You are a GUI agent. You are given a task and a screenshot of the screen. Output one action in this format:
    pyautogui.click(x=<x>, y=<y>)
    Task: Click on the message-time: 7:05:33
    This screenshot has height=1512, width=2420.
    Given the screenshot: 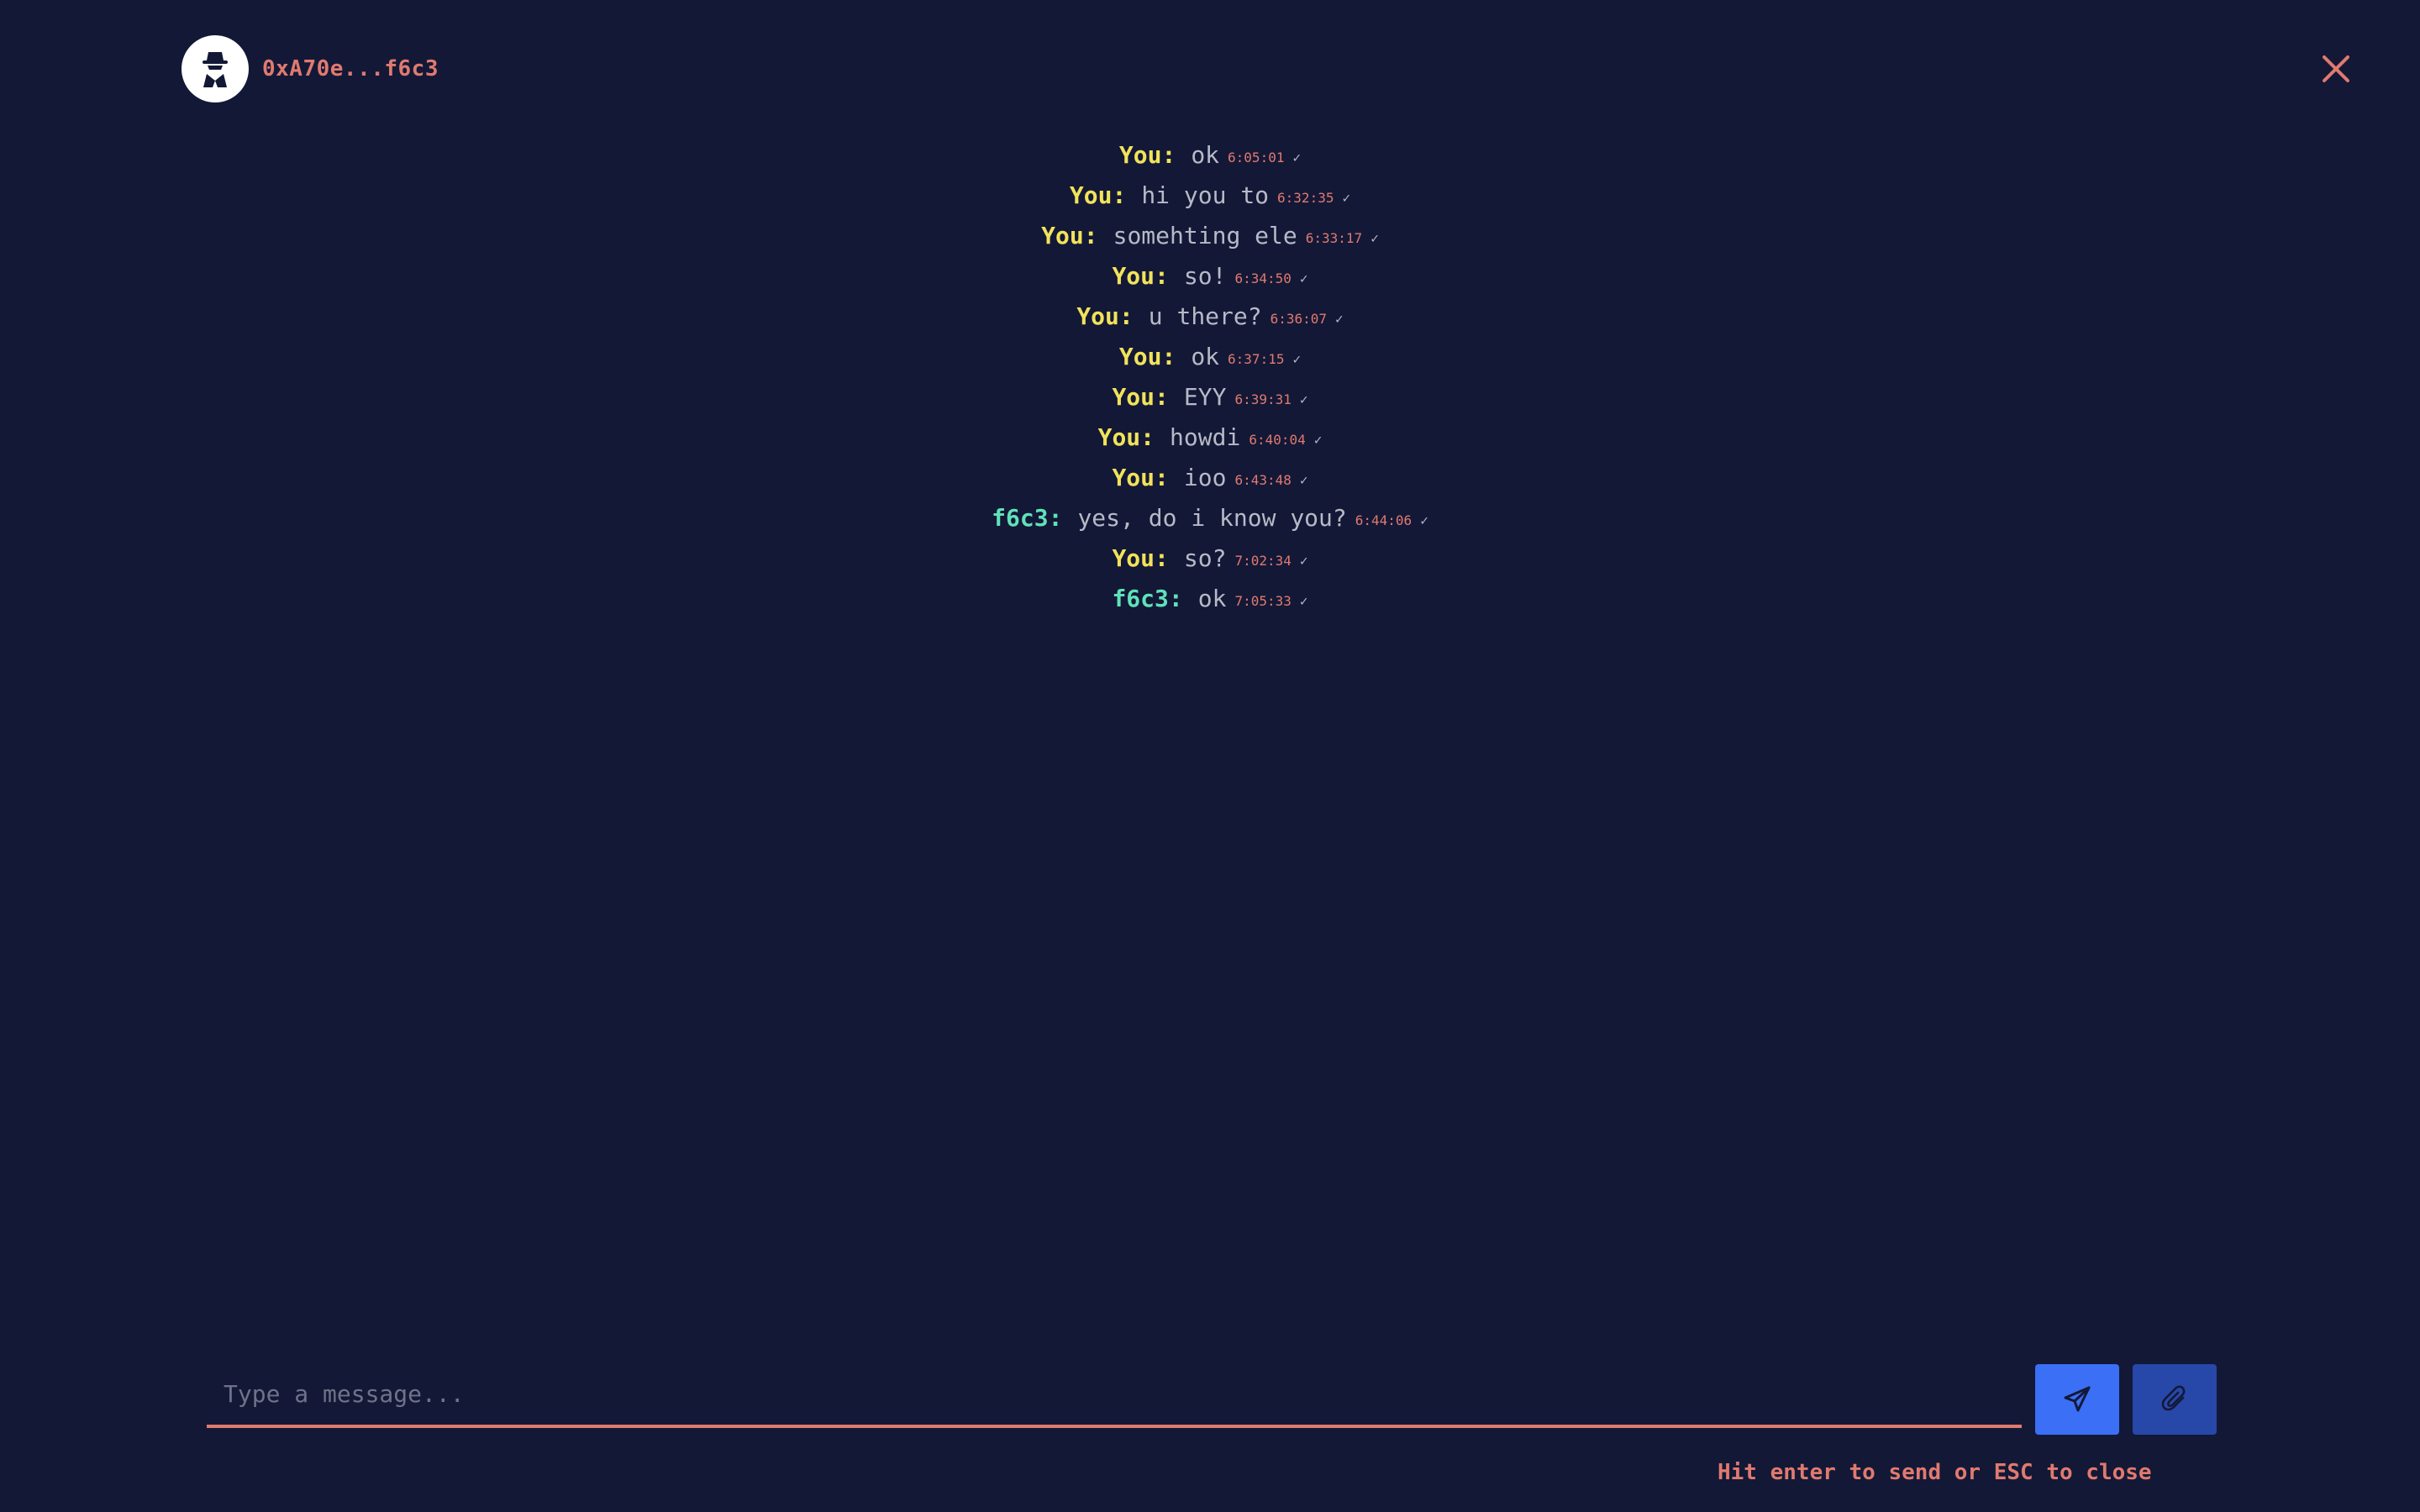 What is the action you would take?
    pyautogui.click(x=1263, y=600)
    